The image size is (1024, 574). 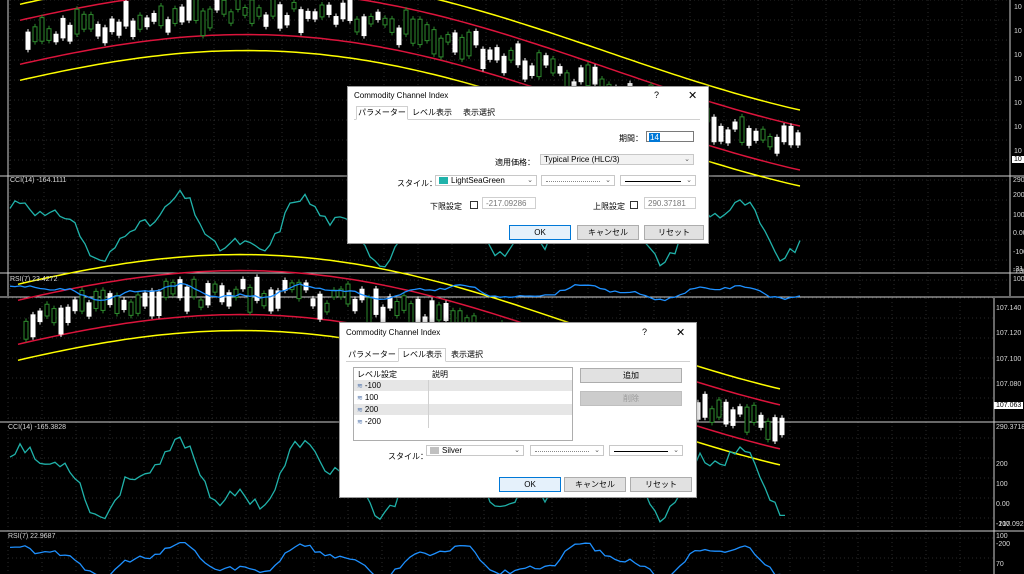 What do you see at coordinates (1018, 79) in the screenshot?
I see `price-axis-top-label-3: 10` at bounding box center [1018, 79].